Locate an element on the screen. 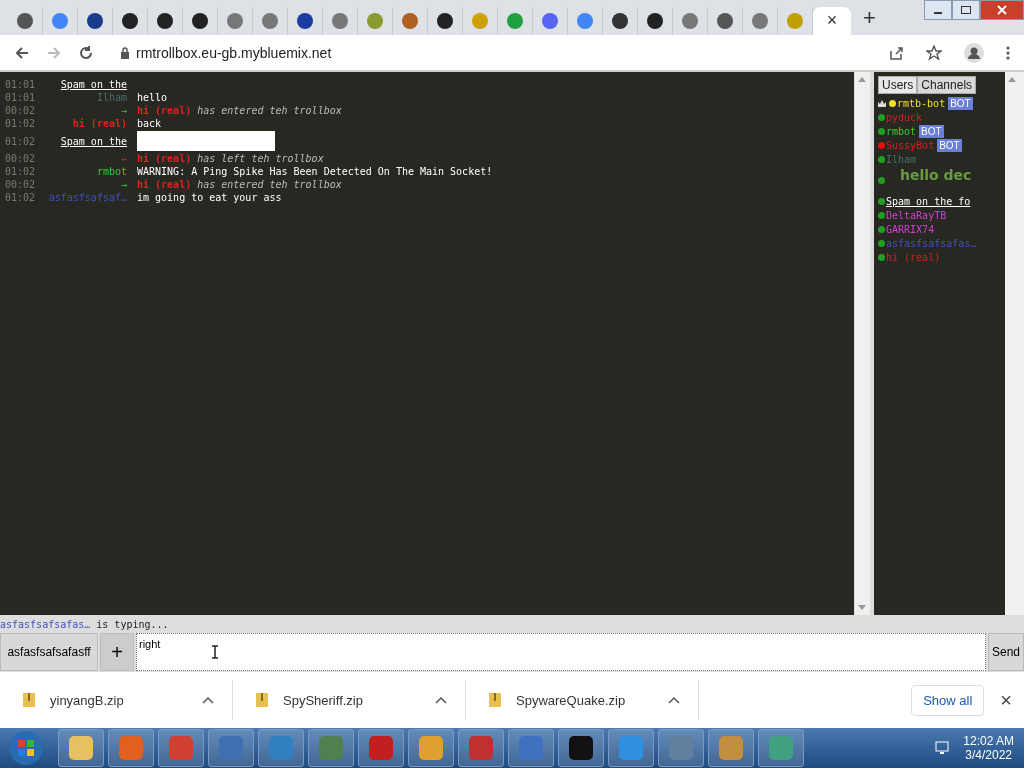  download-name: SpywareQuake.zip is located at coordinates (571, 700).